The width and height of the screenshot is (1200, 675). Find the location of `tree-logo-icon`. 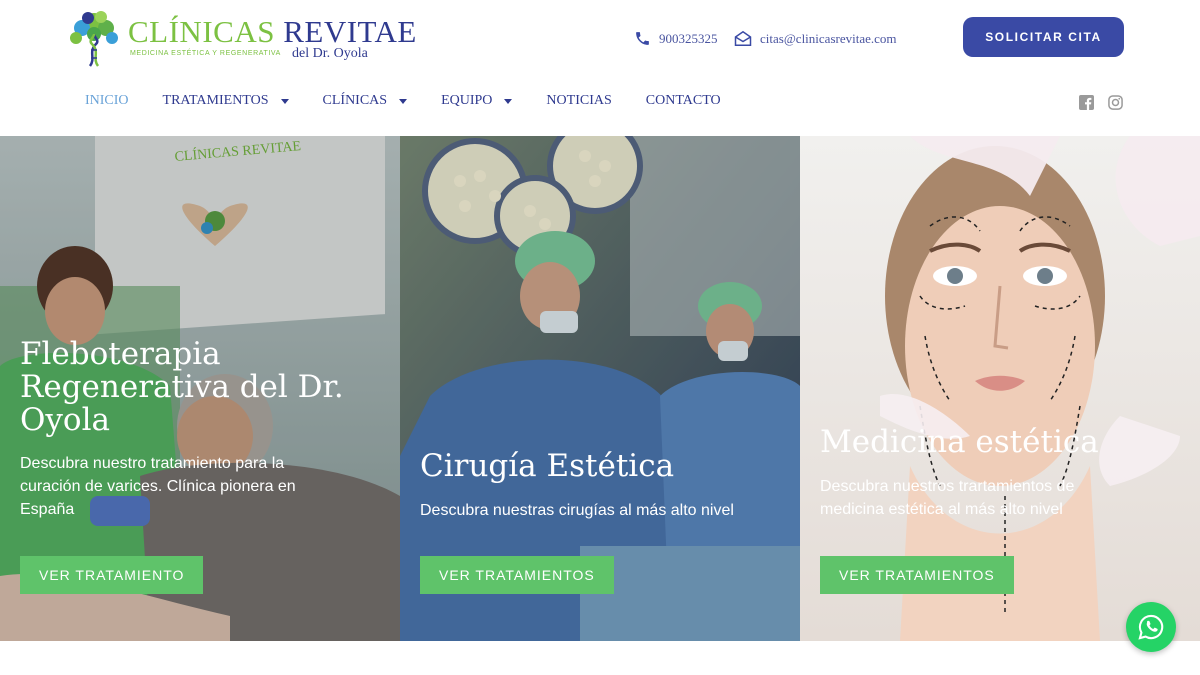

tree-logo-icon is located at coordinates (94, 39).